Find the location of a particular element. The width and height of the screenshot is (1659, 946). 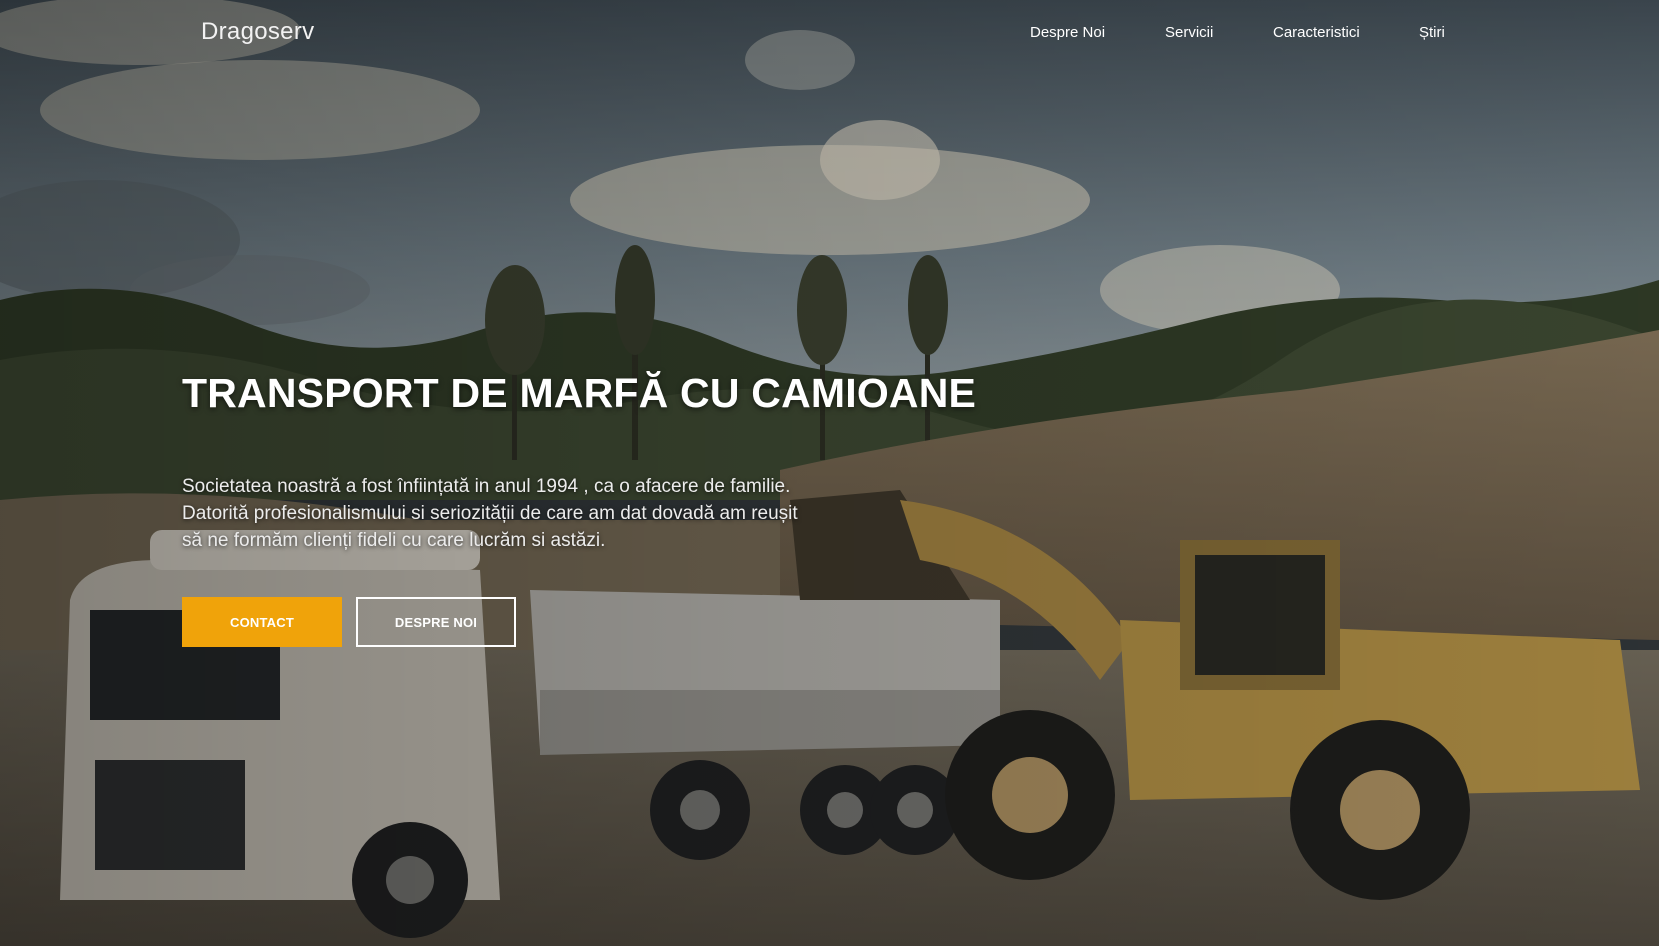

hero-headline: TRANSPORT DE MARFĂ CU CAMIOANE is located at coordinates (579, 393).